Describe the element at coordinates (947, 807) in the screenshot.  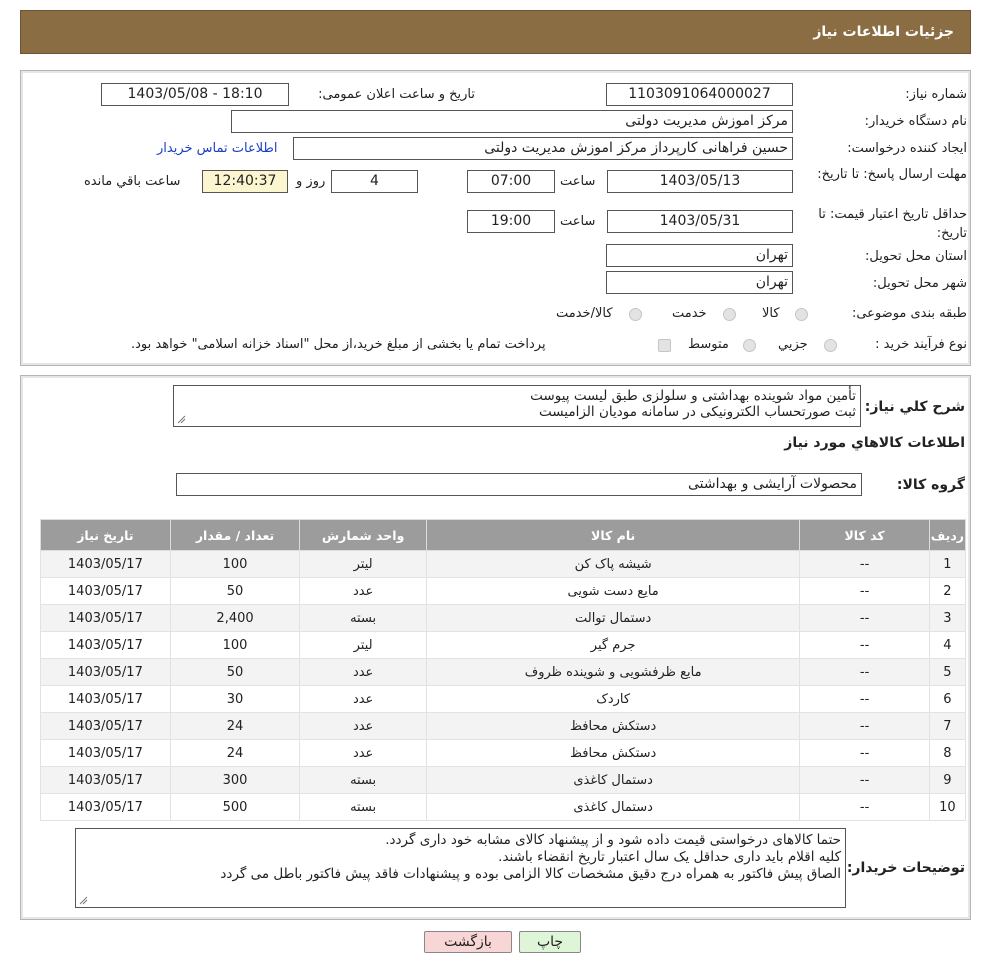
I see `cell-row-number: 10` at that location.